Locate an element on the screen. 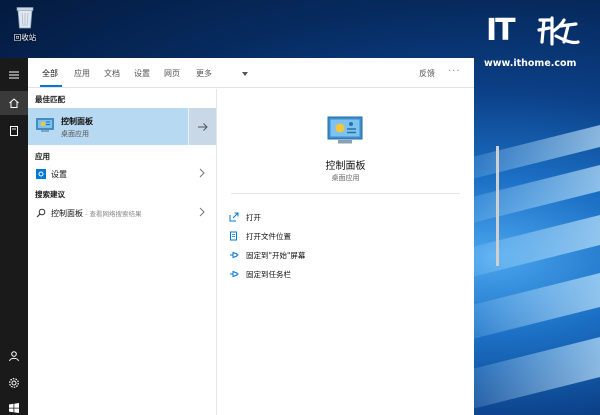  recycle-bin-label: 回收站 is located at coordinates (25, 37).